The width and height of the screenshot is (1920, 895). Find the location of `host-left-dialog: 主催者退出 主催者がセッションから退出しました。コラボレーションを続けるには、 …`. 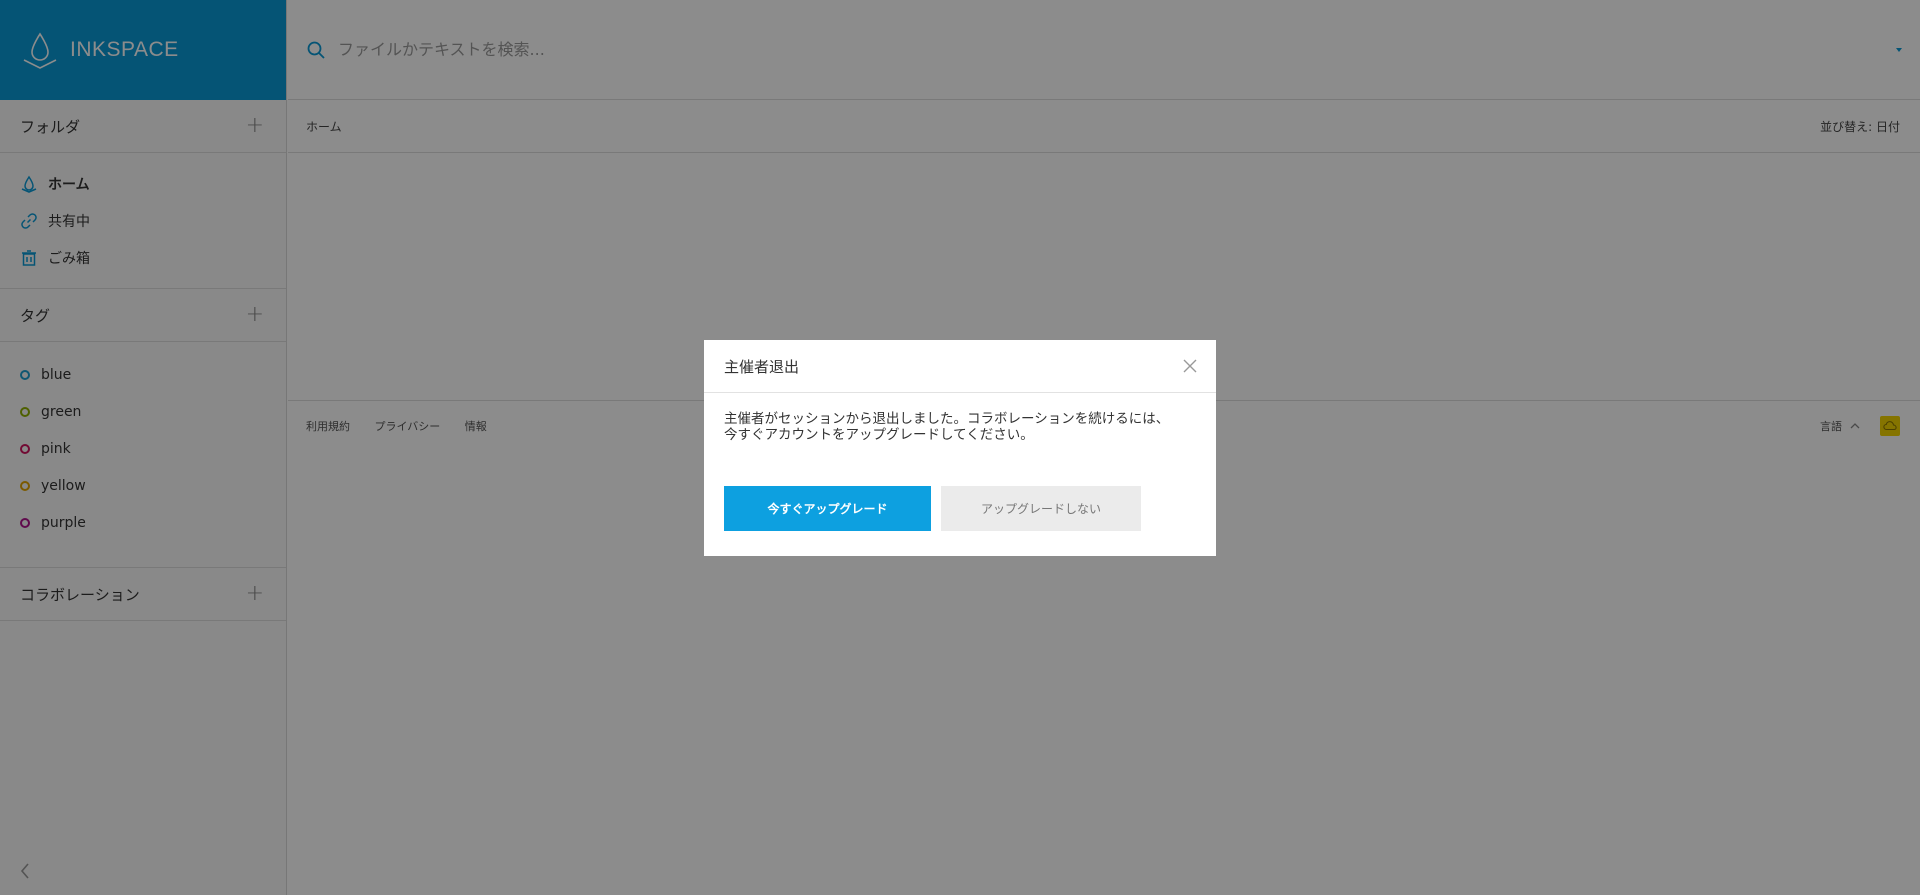

host-left-dialog: 主催者退出 主催者がセッションから退出しました。コラボレーションを続けるには、 … is located at coordinates (960, 448).